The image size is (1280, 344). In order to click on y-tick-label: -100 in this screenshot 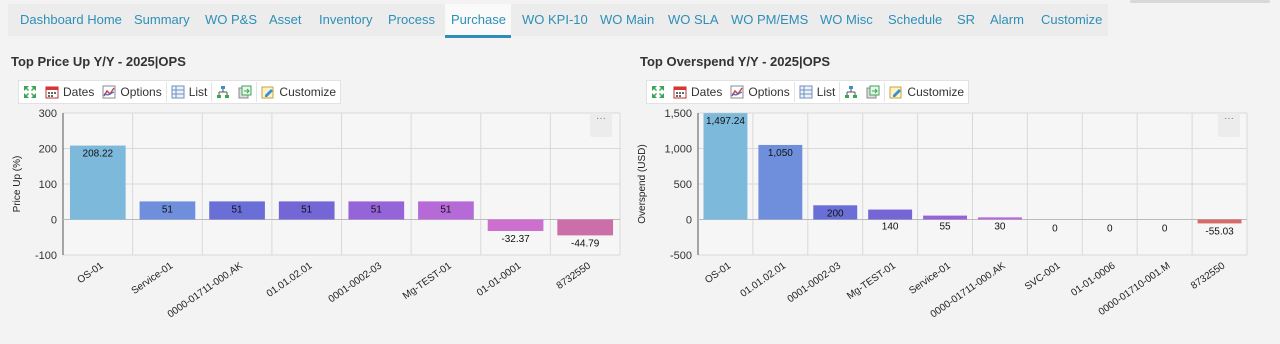, I will do `click(46, 256)`.